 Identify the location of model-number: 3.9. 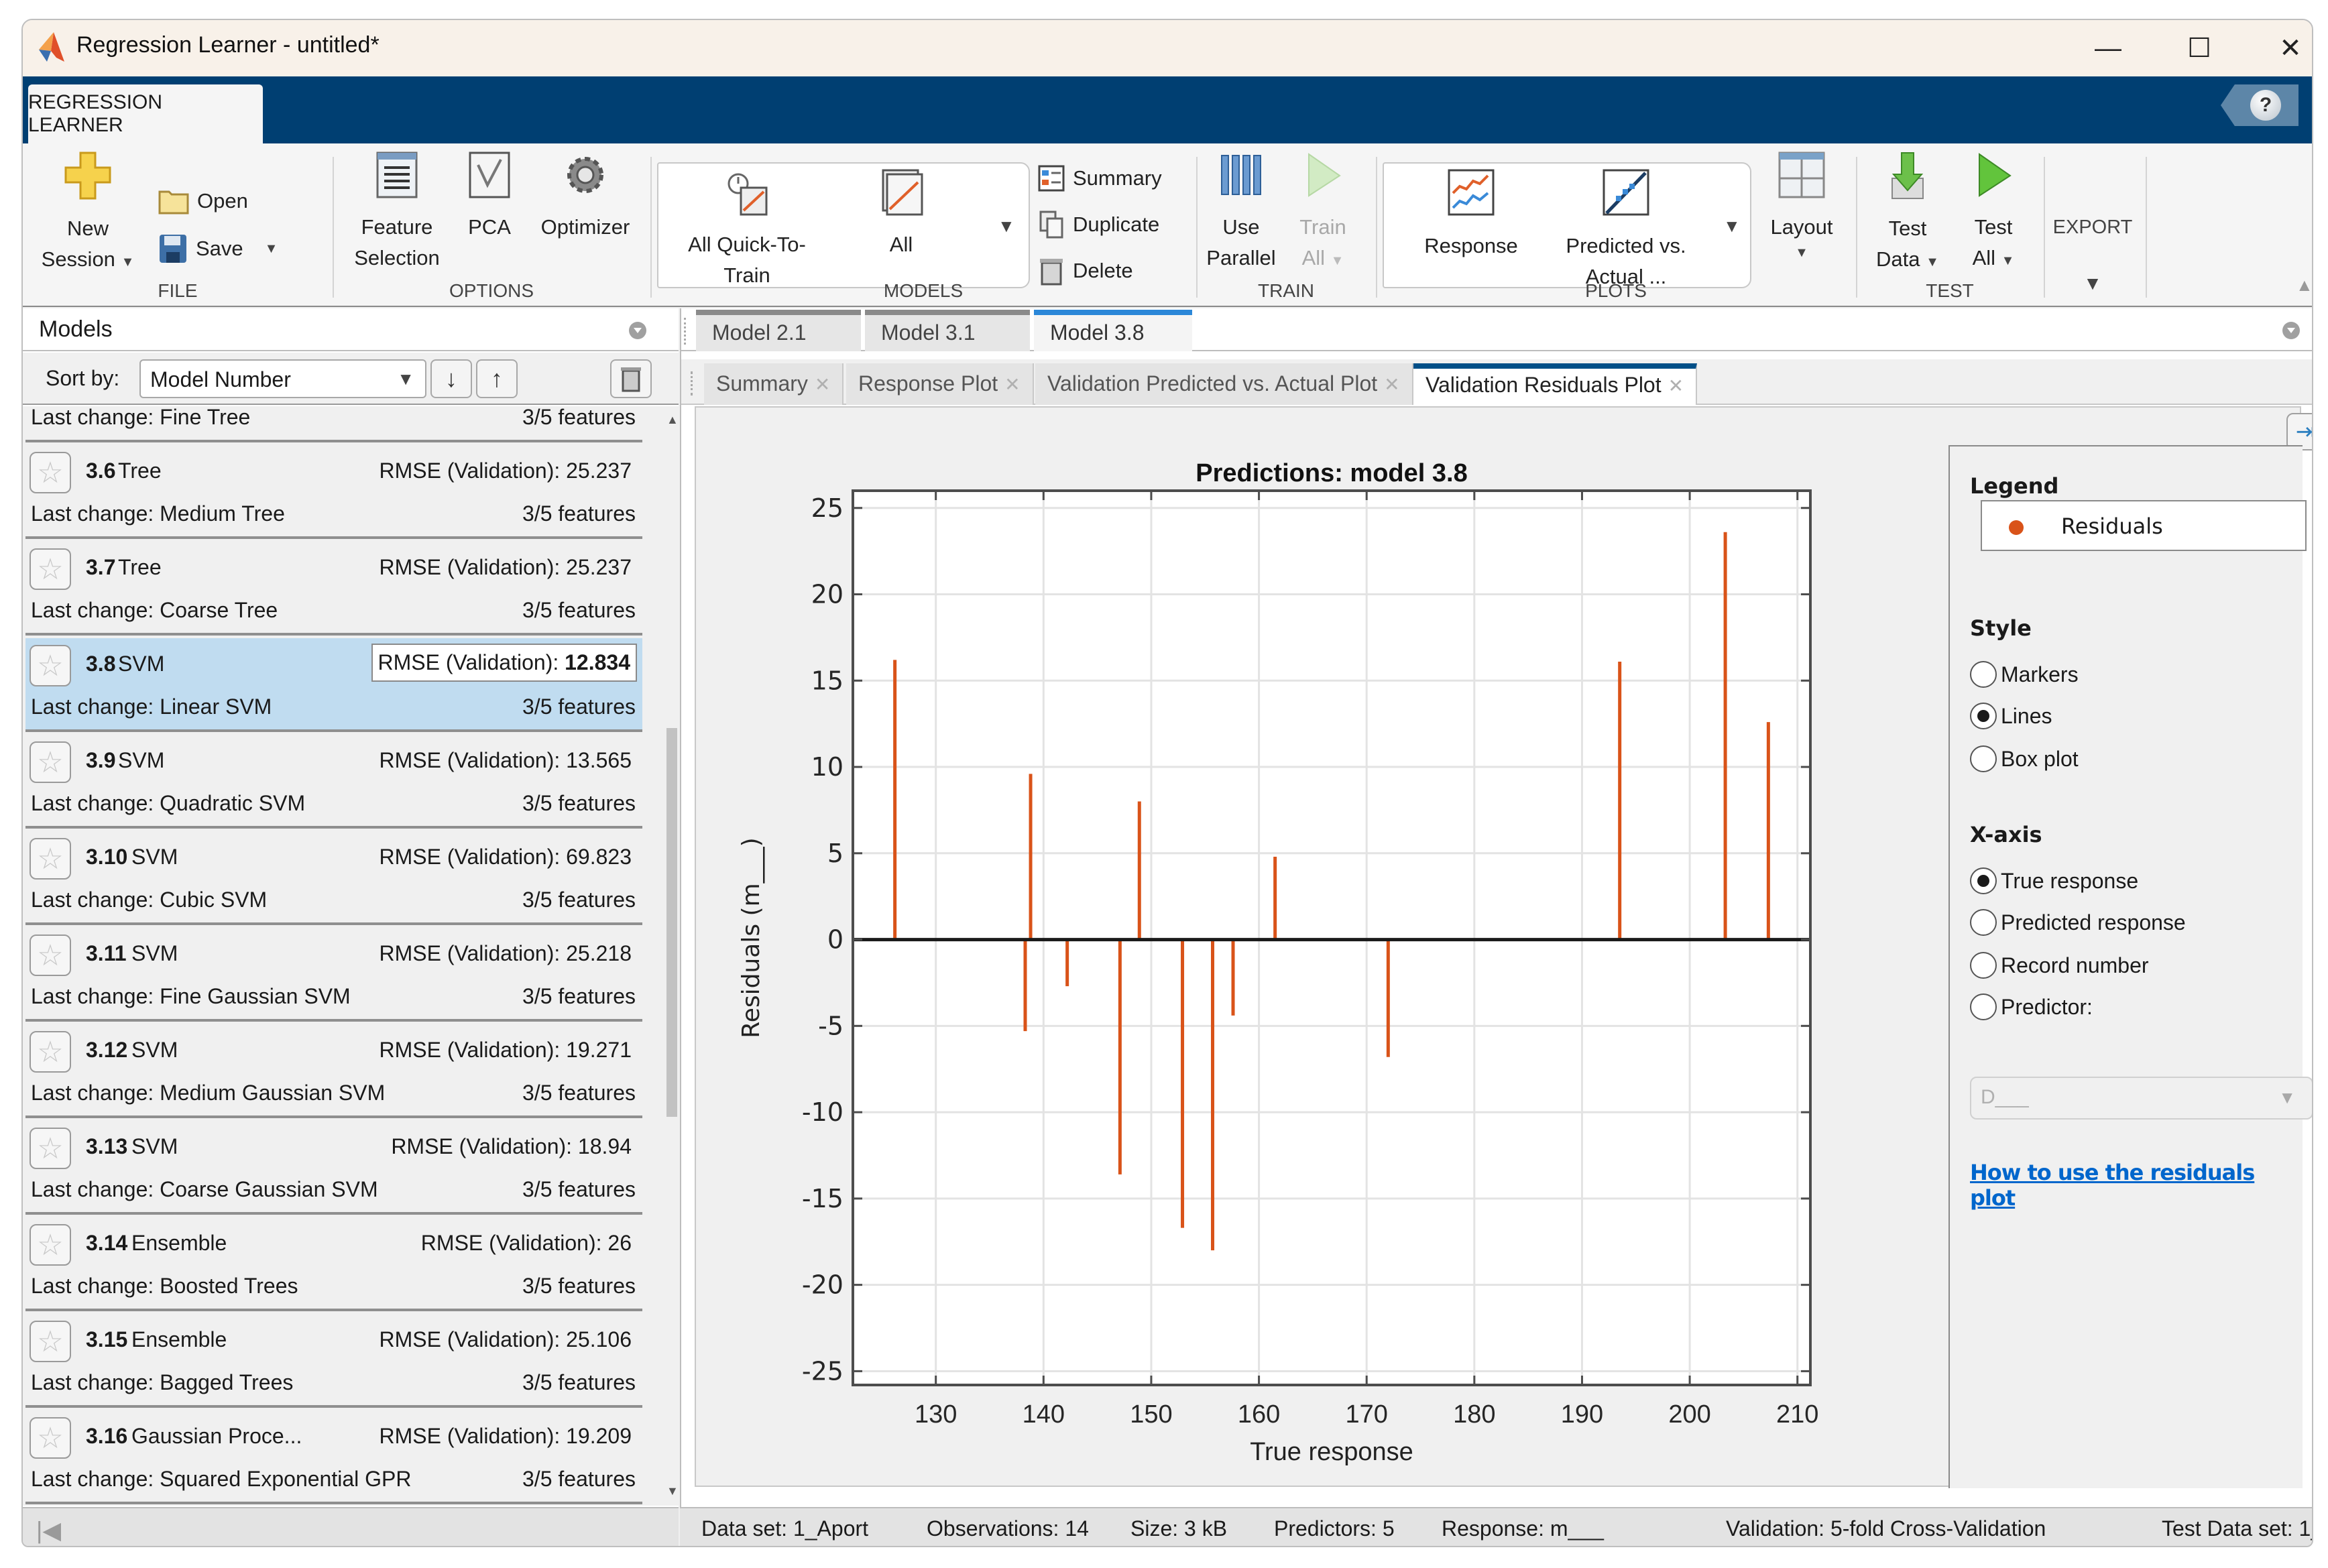
(101, 760).